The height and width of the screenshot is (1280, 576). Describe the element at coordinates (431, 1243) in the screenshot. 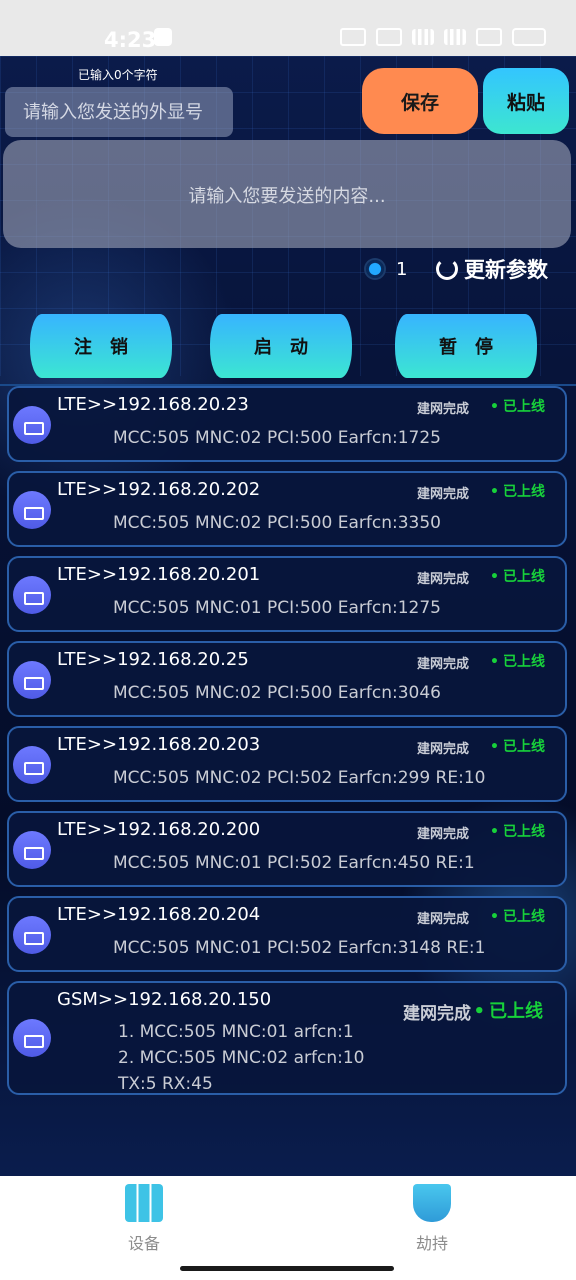

I see `nav-hijack-label: 劫持` at that location.